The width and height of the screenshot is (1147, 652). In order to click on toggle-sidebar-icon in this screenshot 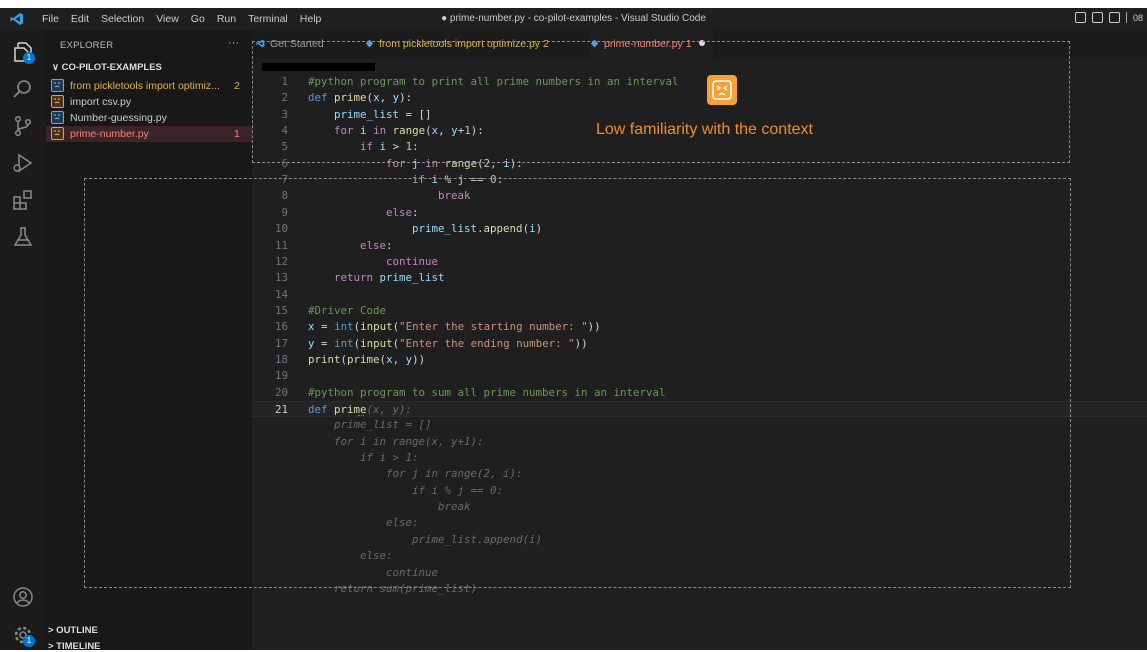, I will do `click(1080, 17)`.